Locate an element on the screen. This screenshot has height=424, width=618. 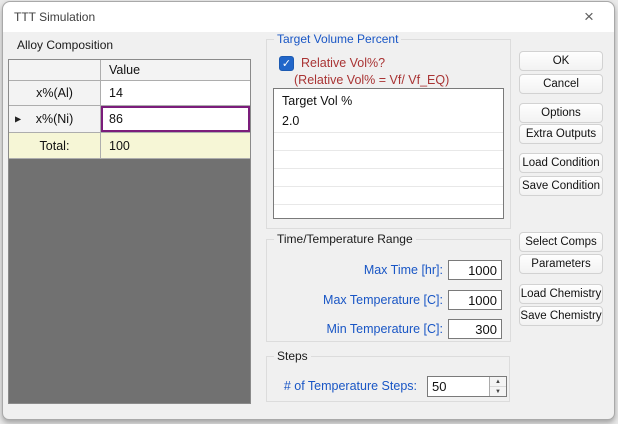
min-temperature-row: Min Temperature [C]: is located at coordinates (388, 329).